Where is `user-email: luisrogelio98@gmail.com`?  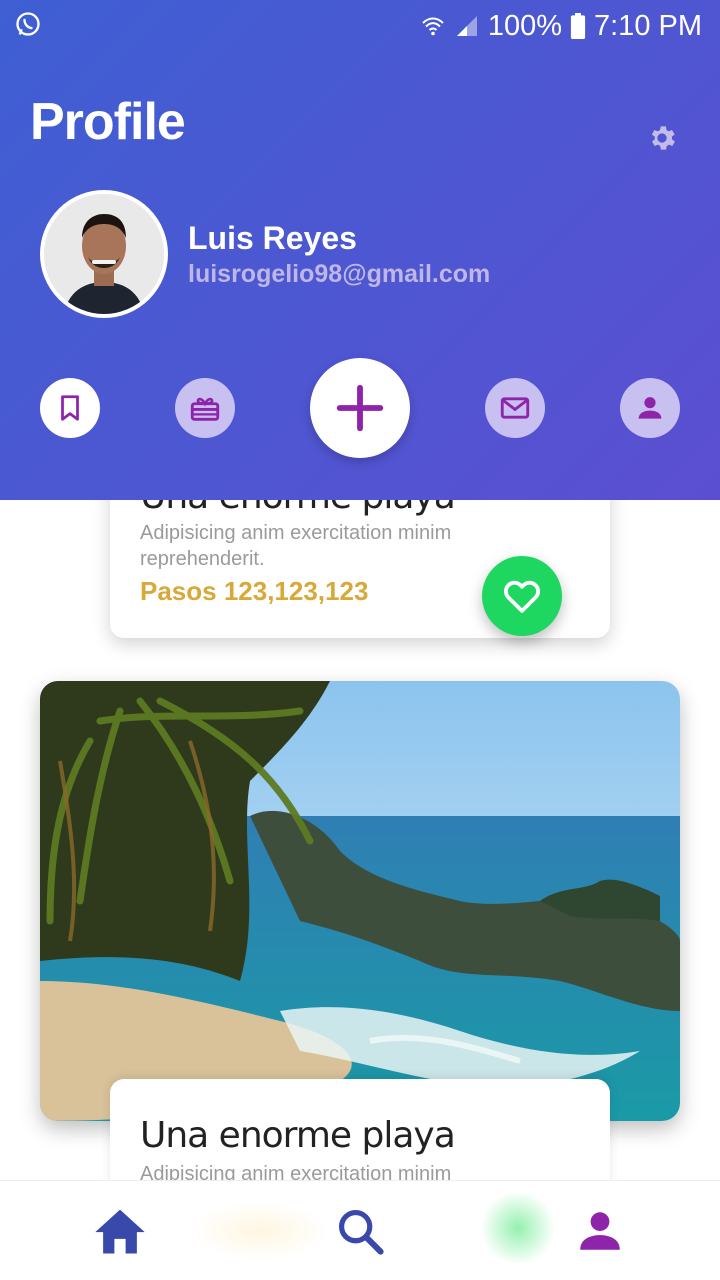
user-email: luisrogelio98@gmail.com is located at coordinates (339, 274).